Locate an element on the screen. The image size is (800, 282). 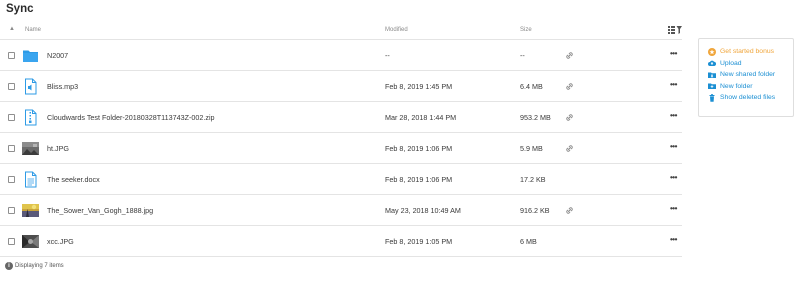
file-size: 6.4 MB is located at coordinates (531, 86).